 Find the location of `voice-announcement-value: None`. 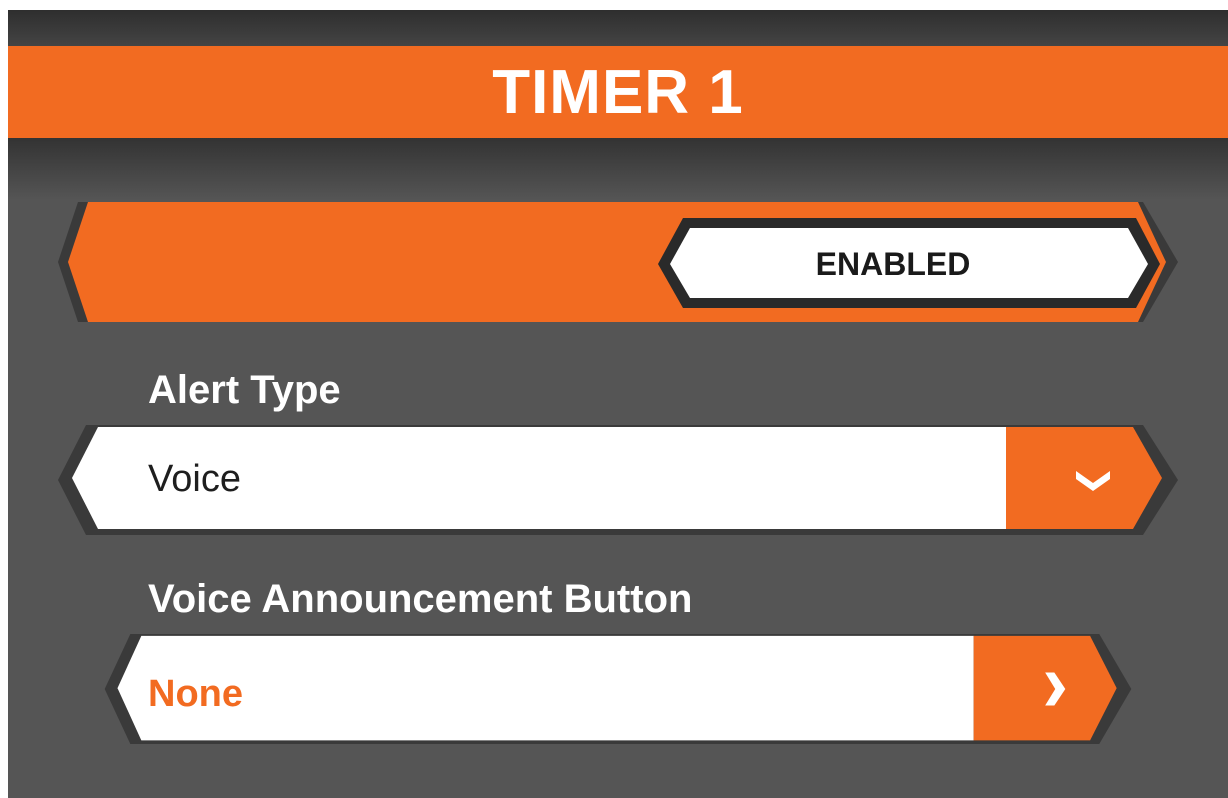

voice-announcement-value: None is located at coordinates (195, 694).